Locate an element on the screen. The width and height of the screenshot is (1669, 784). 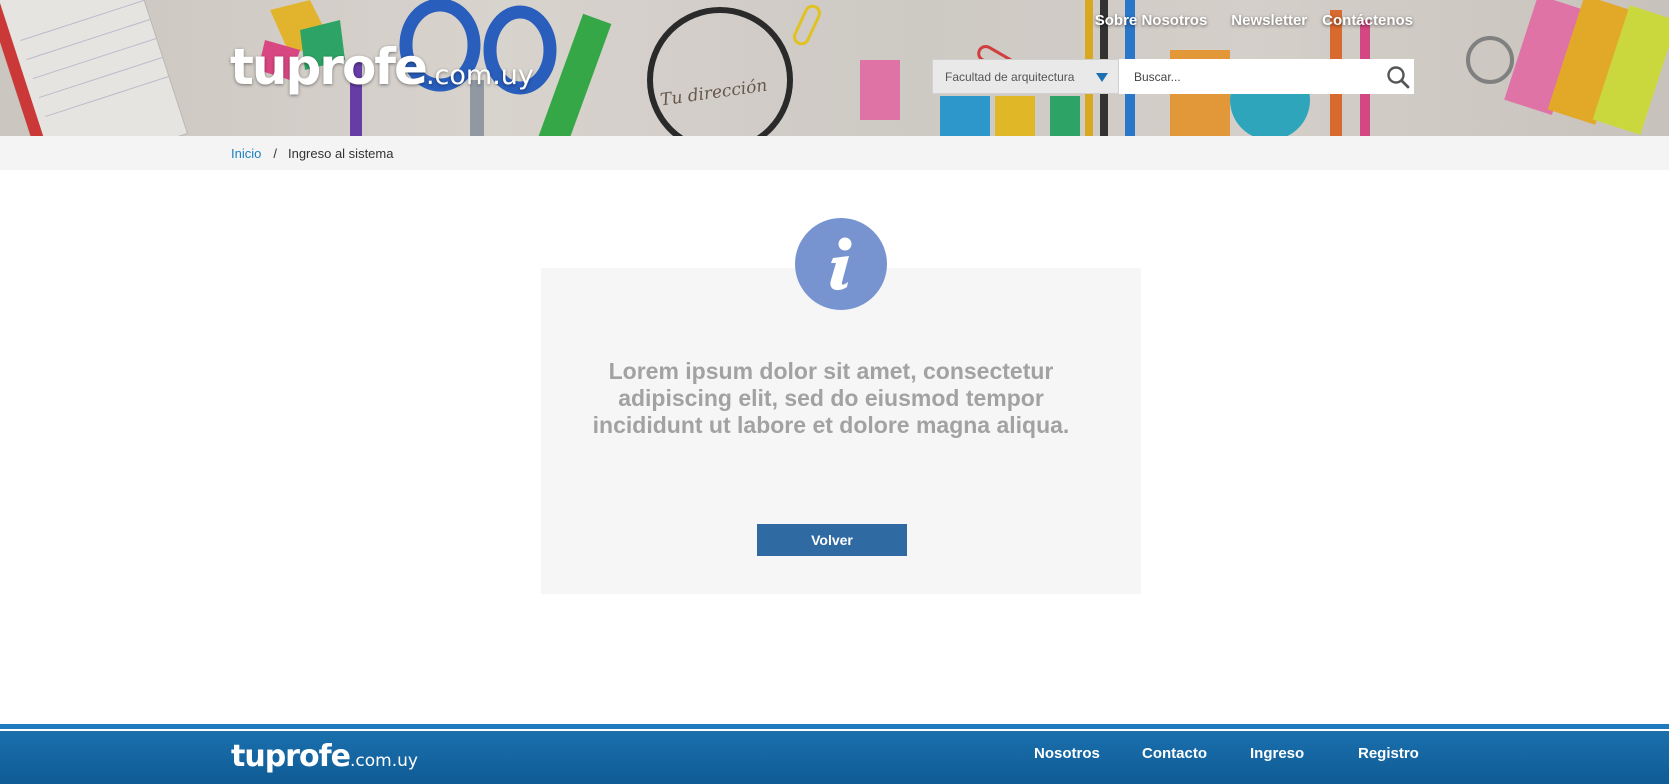
breadcrumb-bar: Inicio / Ingreso al sistema is located at coordinates (834, 153).